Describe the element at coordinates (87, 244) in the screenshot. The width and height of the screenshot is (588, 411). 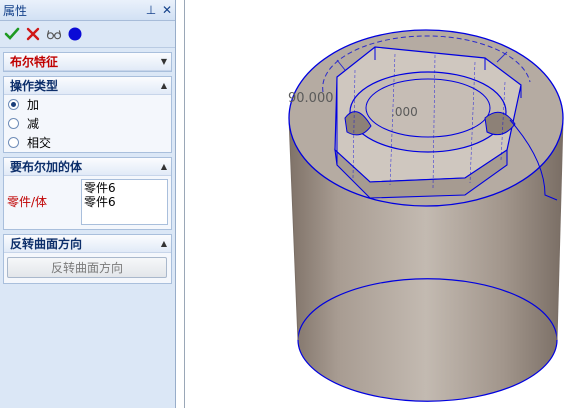
I see `reverse-section-header: 反转曲面方向 ▲` at that location.